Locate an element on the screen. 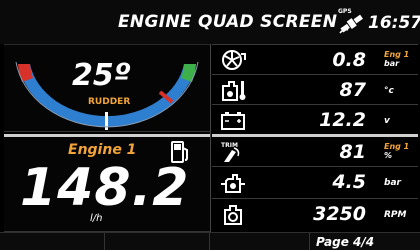 The width and height of the screenshot is (420, 250). oil-pressure-unit: bar is located at coordinates (392, 183).